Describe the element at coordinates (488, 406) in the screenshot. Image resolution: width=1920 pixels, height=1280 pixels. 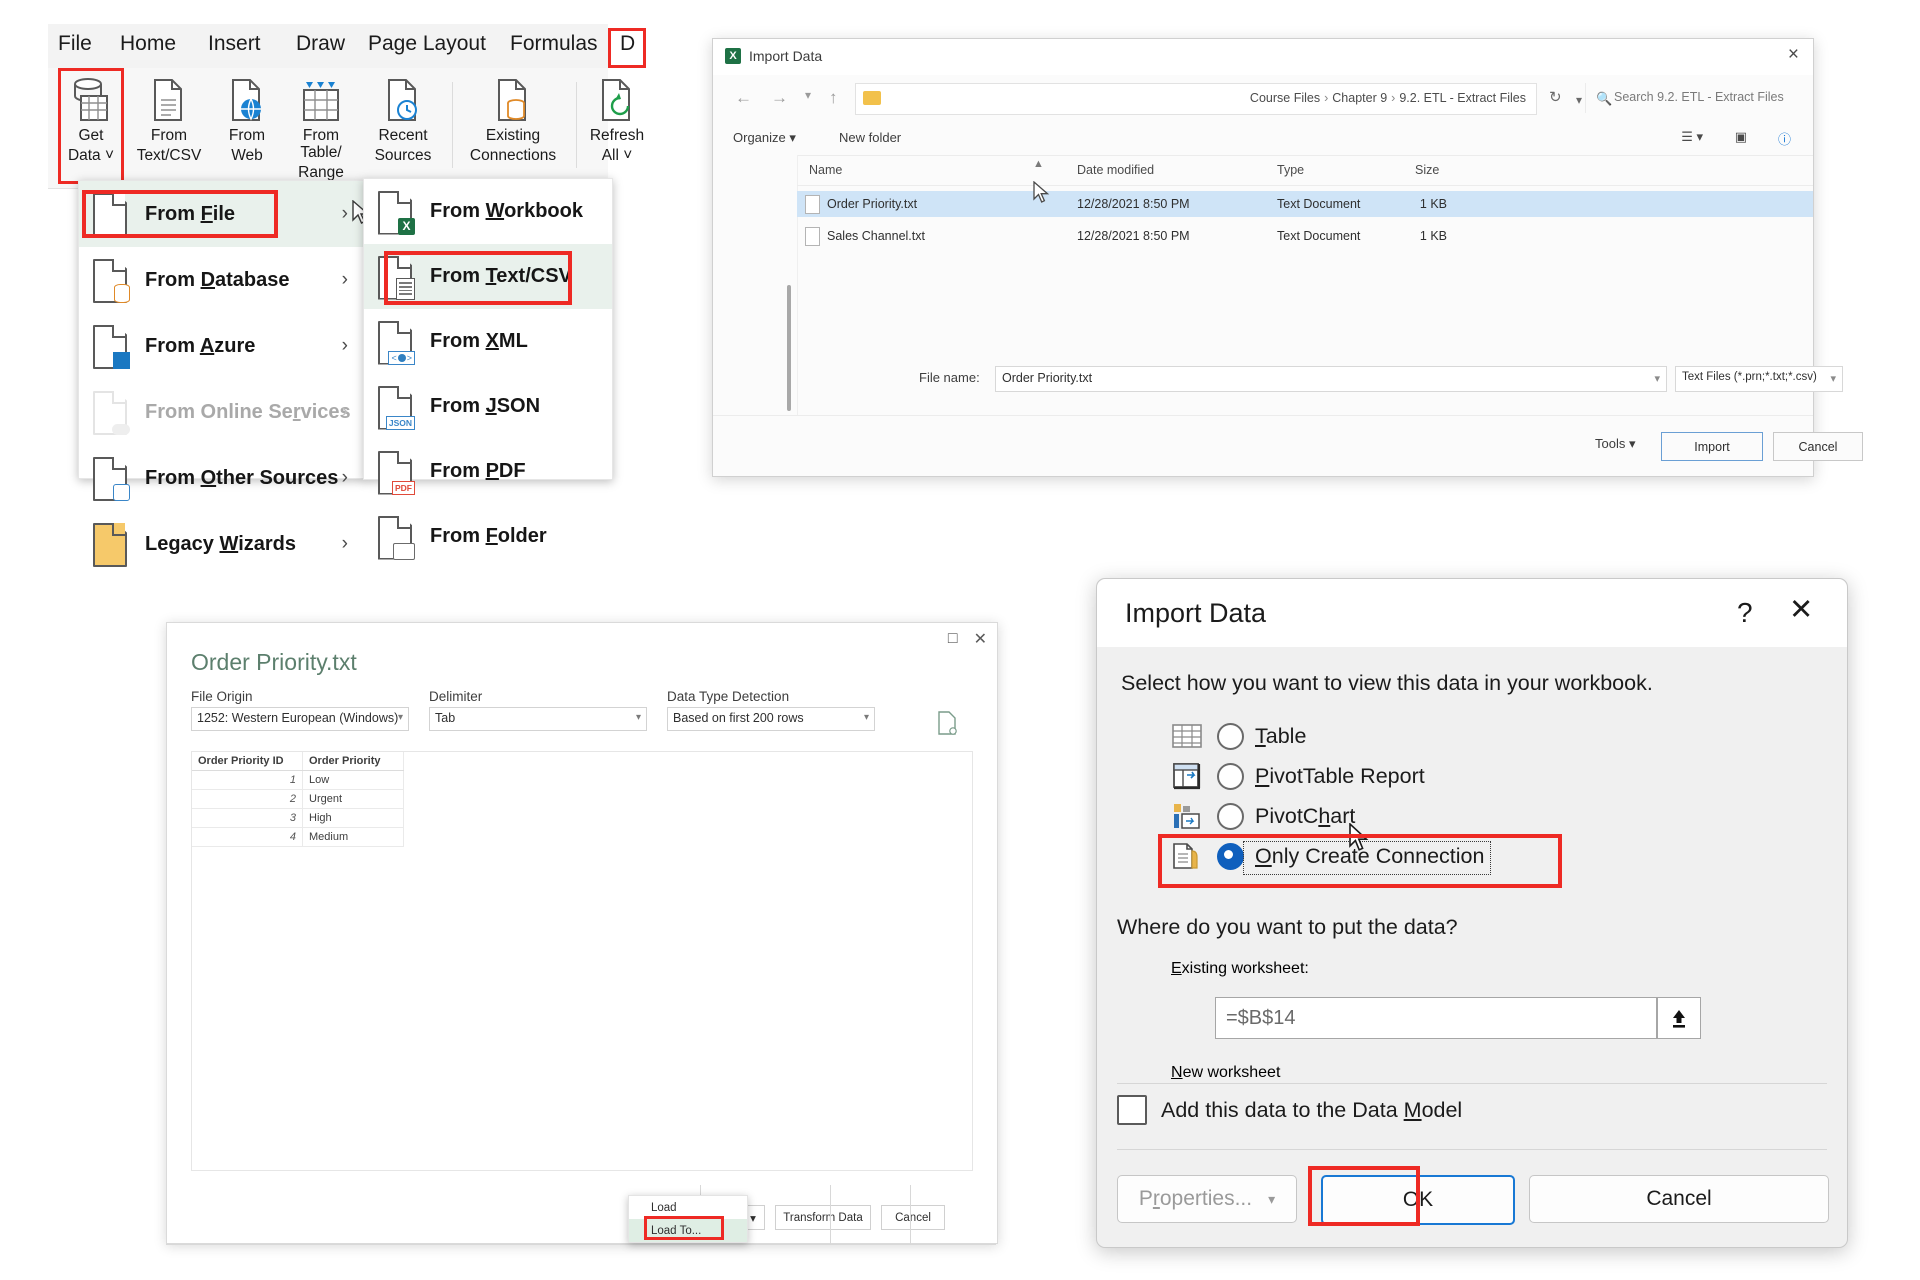
I see `submenu-item-from-json: JSON From JSON` at that location.